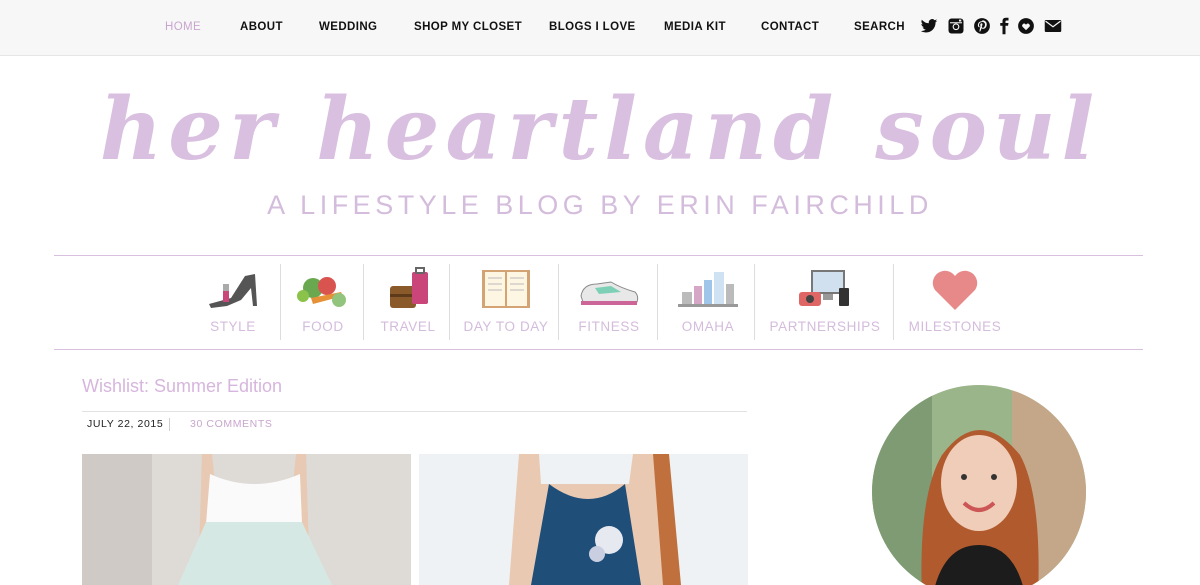  I want to click on nav-blogs-i-love: BLOGS I LOVE, so click(592, 27).